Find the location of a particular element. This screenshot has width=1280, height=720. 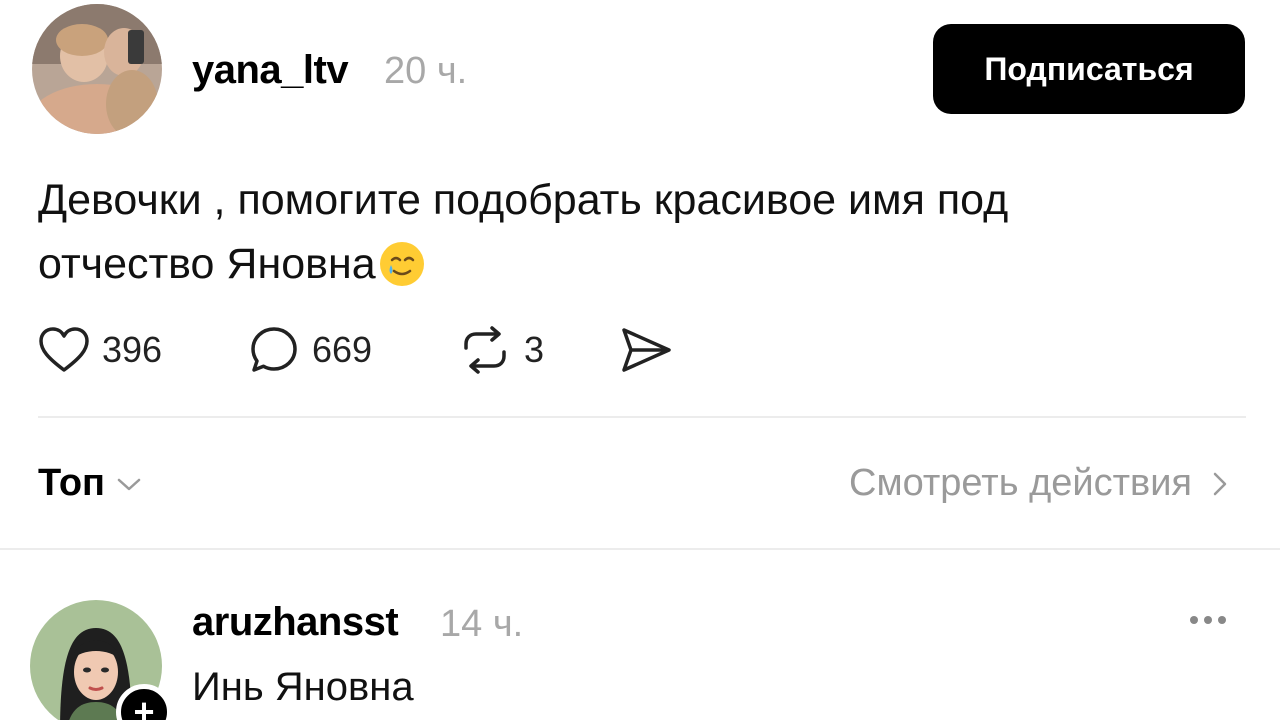

share-button is located at coordinates (646, 350).